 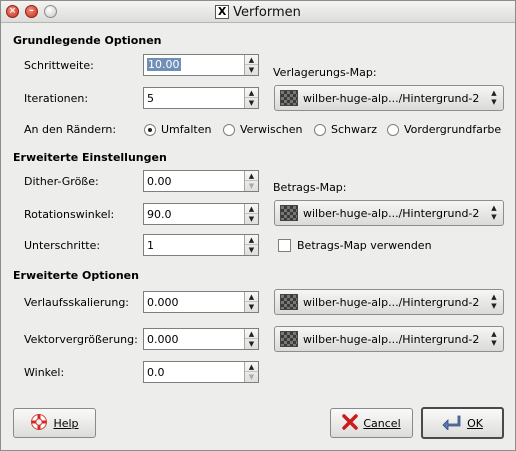 I want to click on vector-magnification-label: Vektorvergrößerung:, so click(x=81, y=339).